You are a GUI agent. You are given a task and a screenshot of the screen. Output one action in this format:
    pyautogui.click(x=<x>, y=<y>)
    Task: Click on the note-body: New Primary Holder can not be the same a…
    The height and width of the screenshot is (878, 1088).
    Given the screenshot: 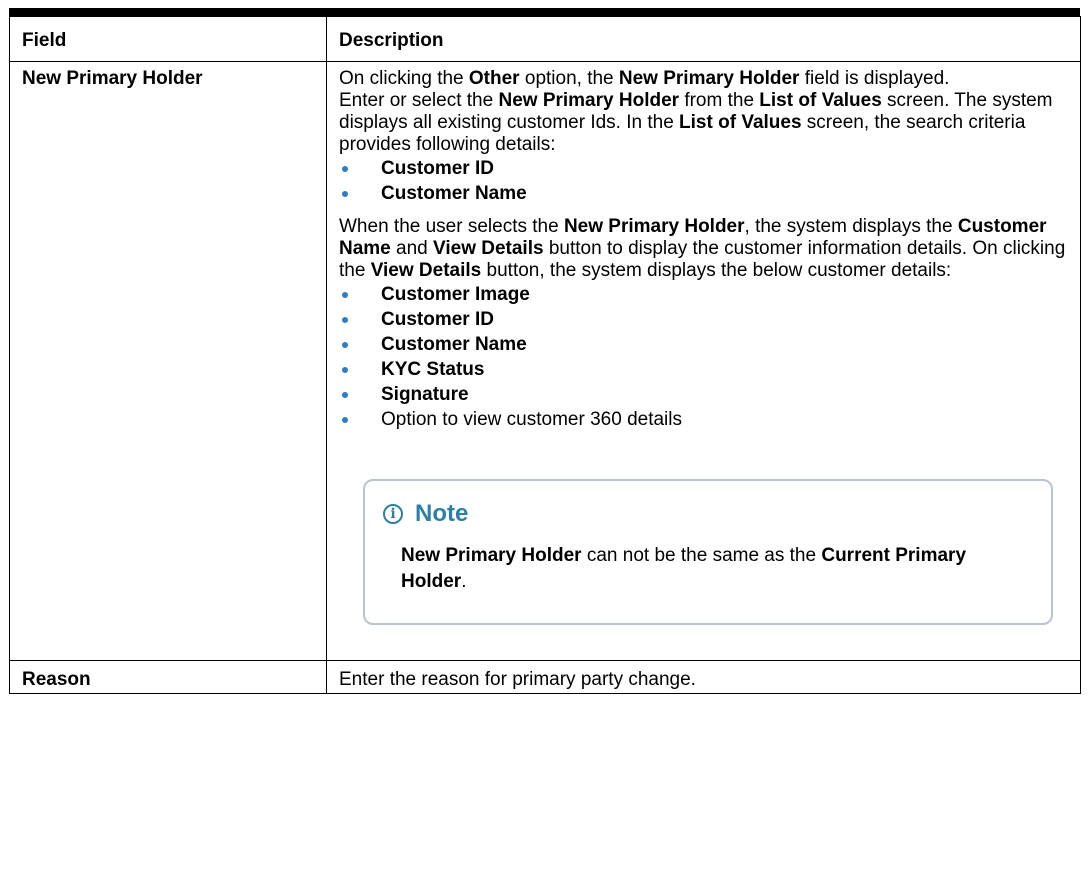 What is the action you would take?
    pyautogui.click(x=714, y=569)
    